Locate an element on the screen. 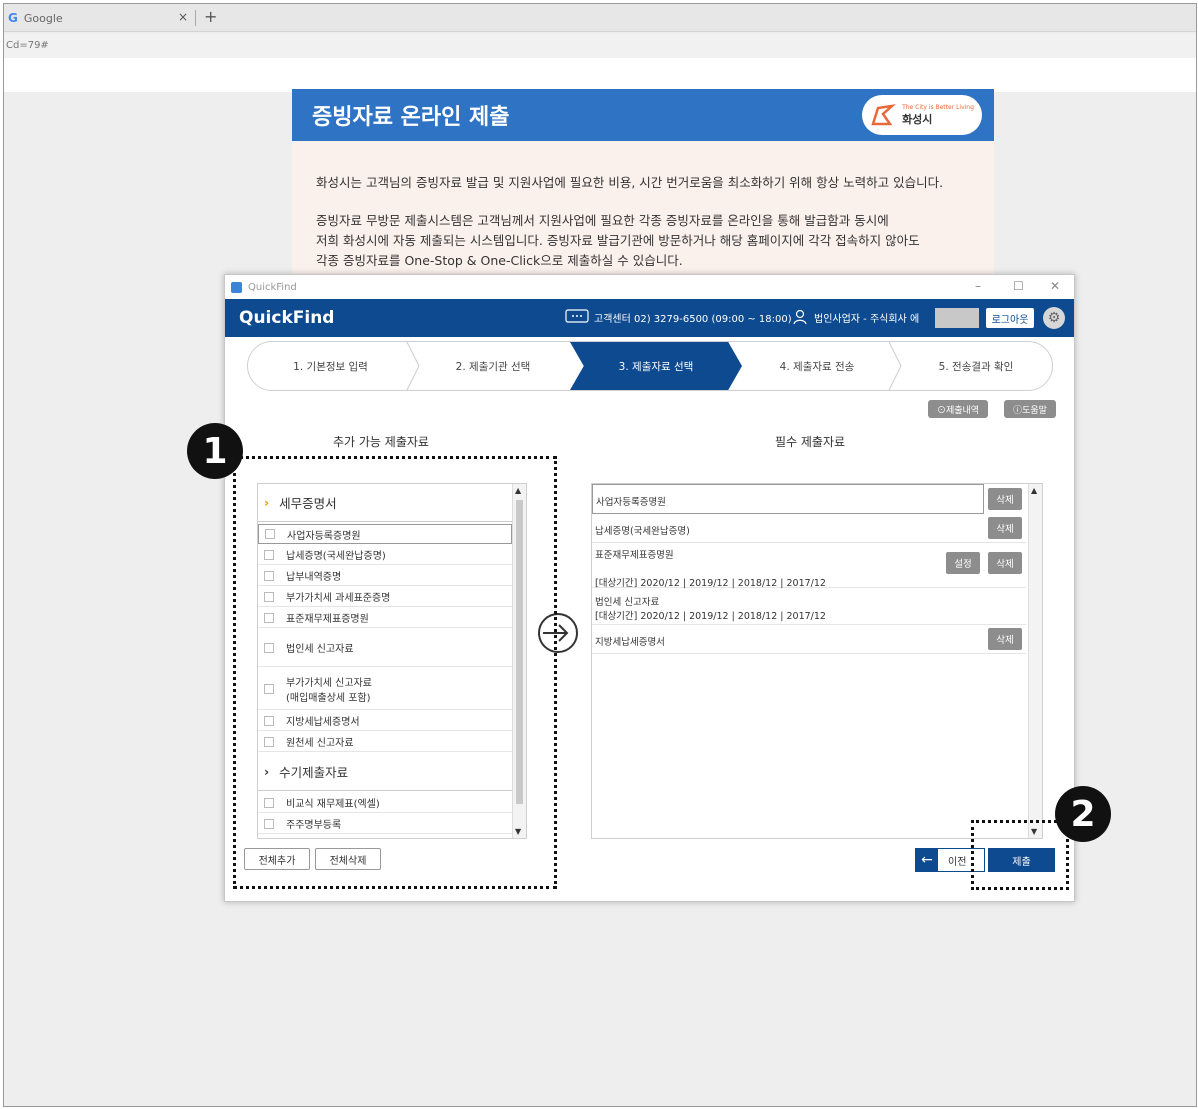  step-5: 5. 전송결과 확인 is located at coordinates (975, 366).